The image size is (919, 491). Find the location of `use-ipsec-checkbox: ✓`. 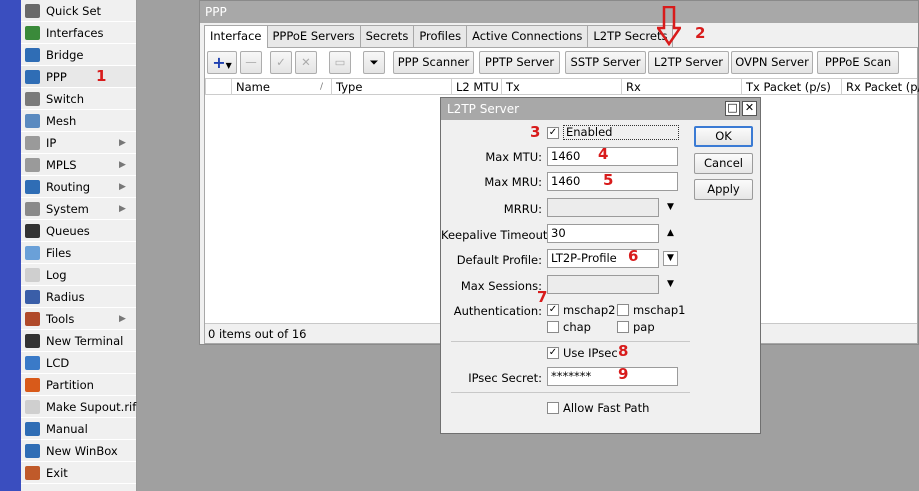

use-ipsec-checkbox: ✓ is located at coordinates (553, 353).